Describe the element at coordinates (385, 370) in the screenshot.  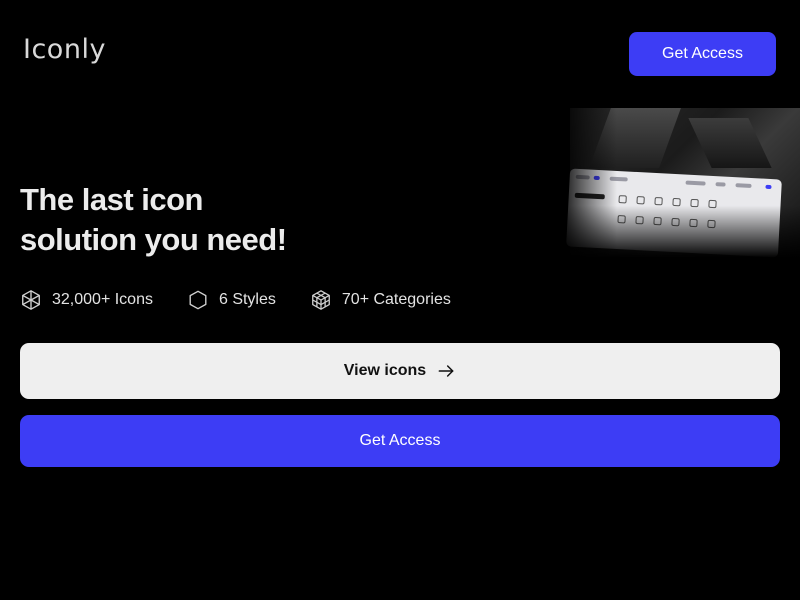
I see `view-icons-label: View icons` at that location.